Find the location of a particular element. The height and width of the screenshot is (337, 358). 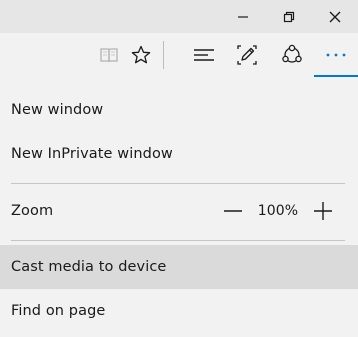

menu-item-find-on-page: Find on page is located at coordinates (179, 311).